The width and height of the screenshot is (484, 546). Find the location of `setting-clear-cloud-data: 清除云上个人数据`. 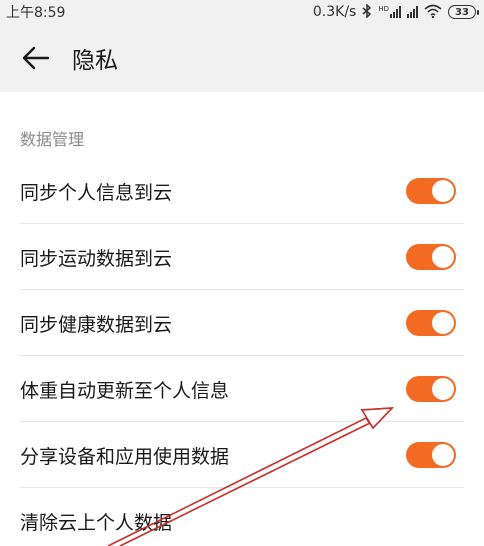

setting-clear-cloud-data: 清除云上个人数据 is located at coordinates (242, 517).